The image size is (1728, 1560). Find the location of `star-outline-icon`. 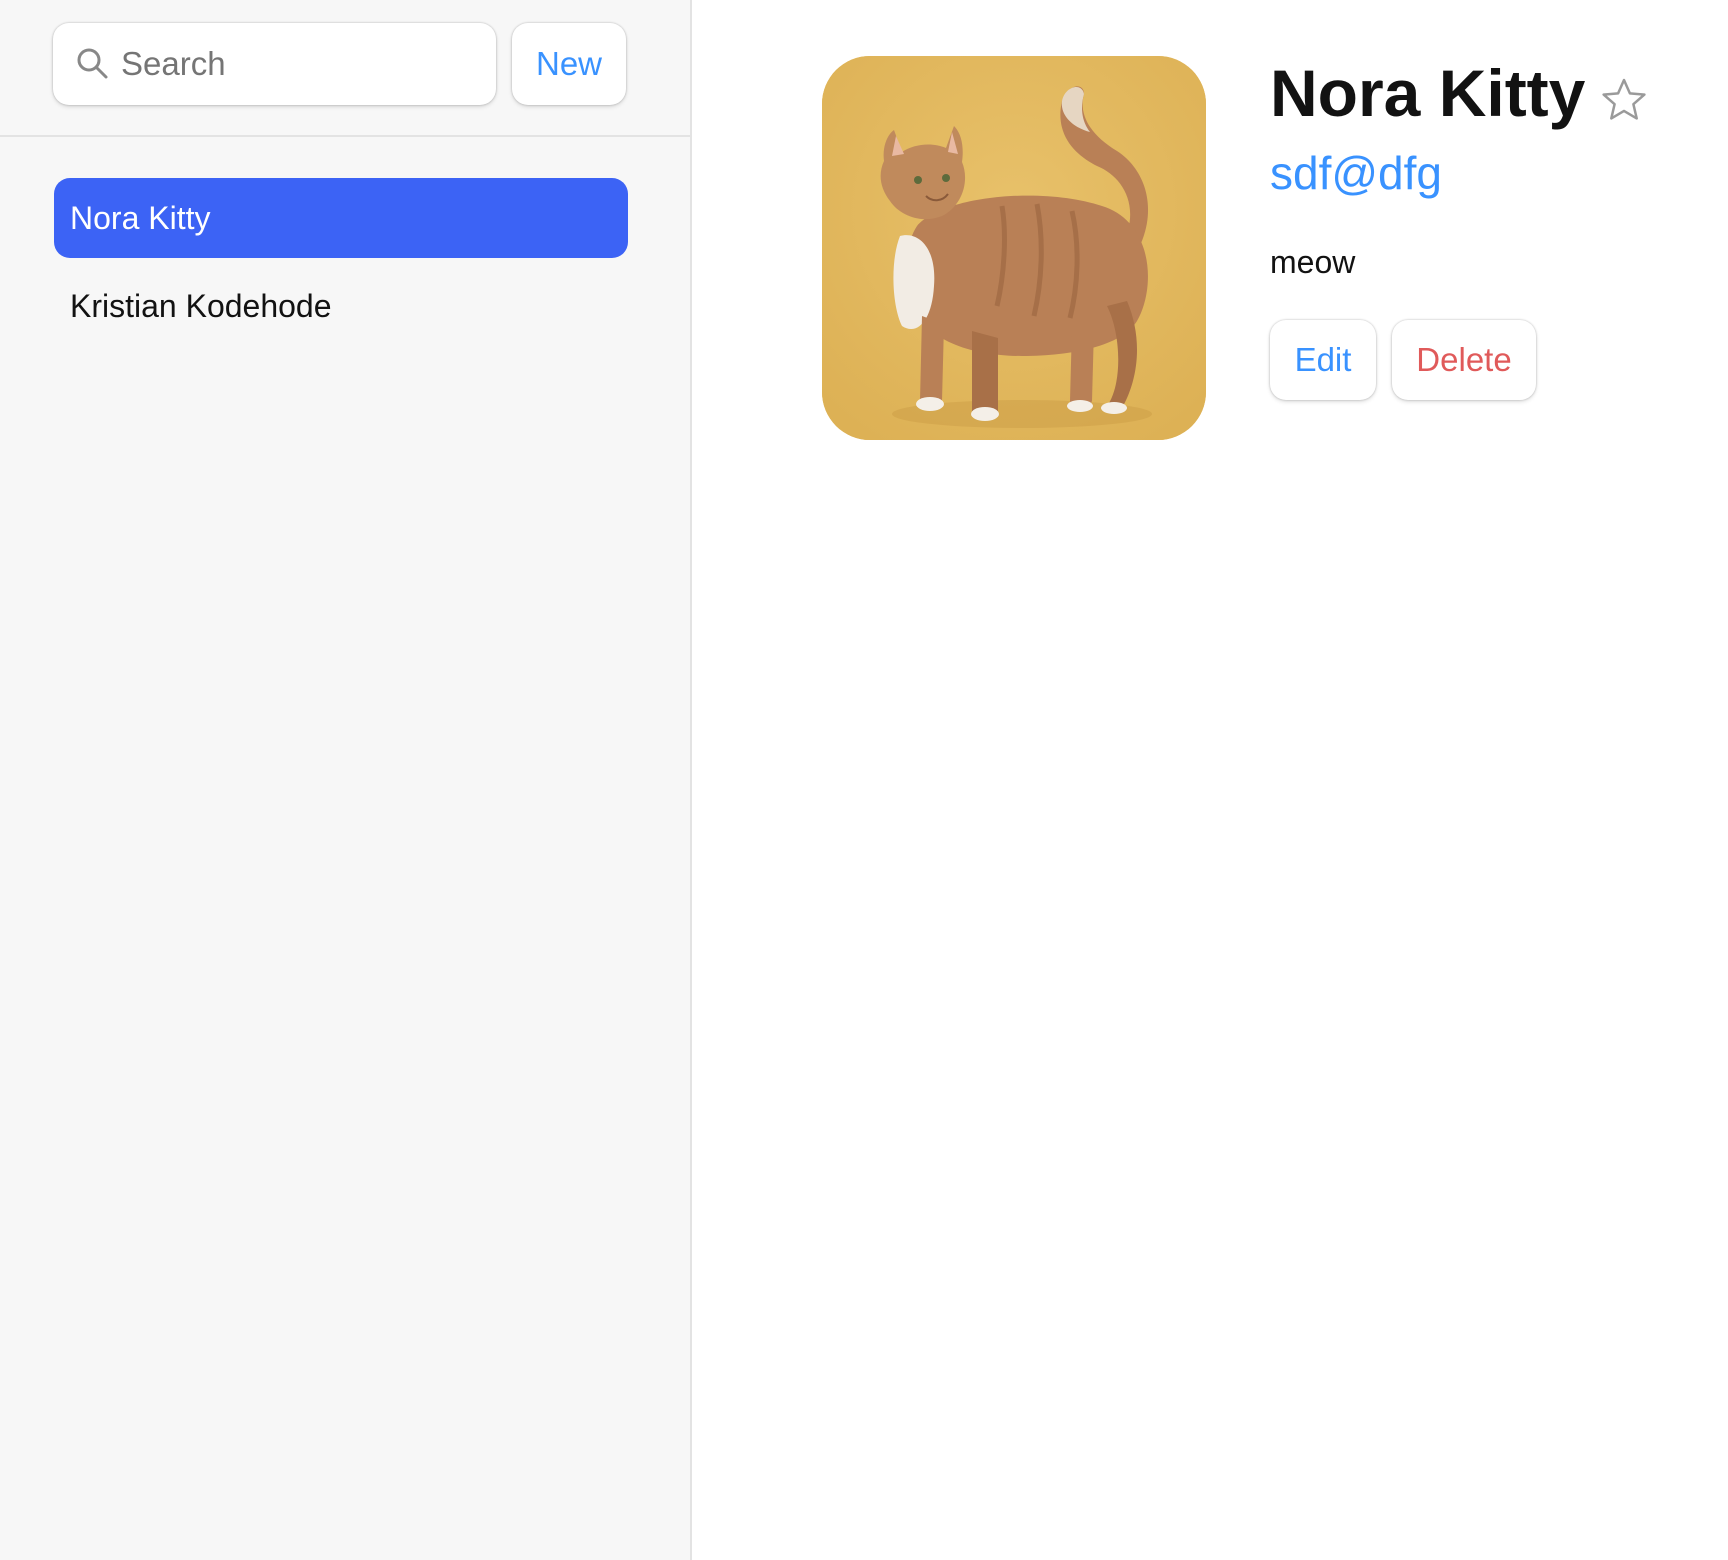

star-outline-icon is located at coordinates (1624, 99).